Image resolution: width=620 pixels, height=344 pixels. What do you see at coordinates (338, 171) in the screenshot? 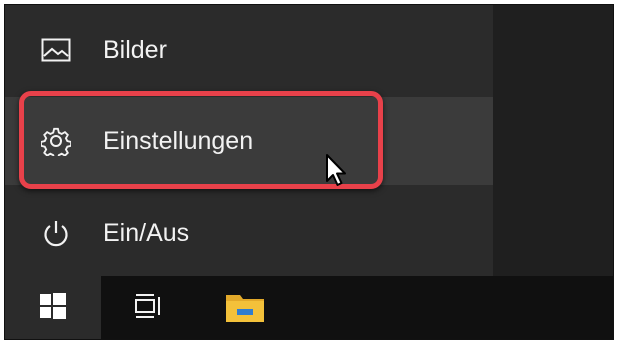
I see `mouse-cursor-icon` at bounding box center [338, 171].